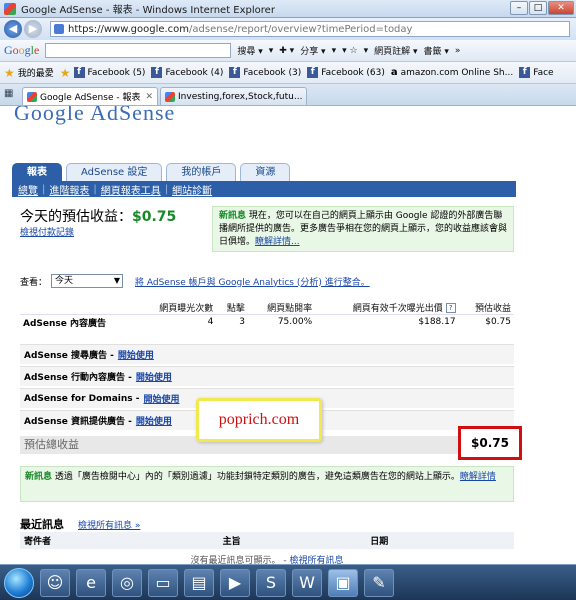 The width and height of the screenshot is (576, 600). What do you see at coordinates (343, 582) in the screenshot?
I see `taskbar-photo-icon: ▣` at bounding box center [343, 582].